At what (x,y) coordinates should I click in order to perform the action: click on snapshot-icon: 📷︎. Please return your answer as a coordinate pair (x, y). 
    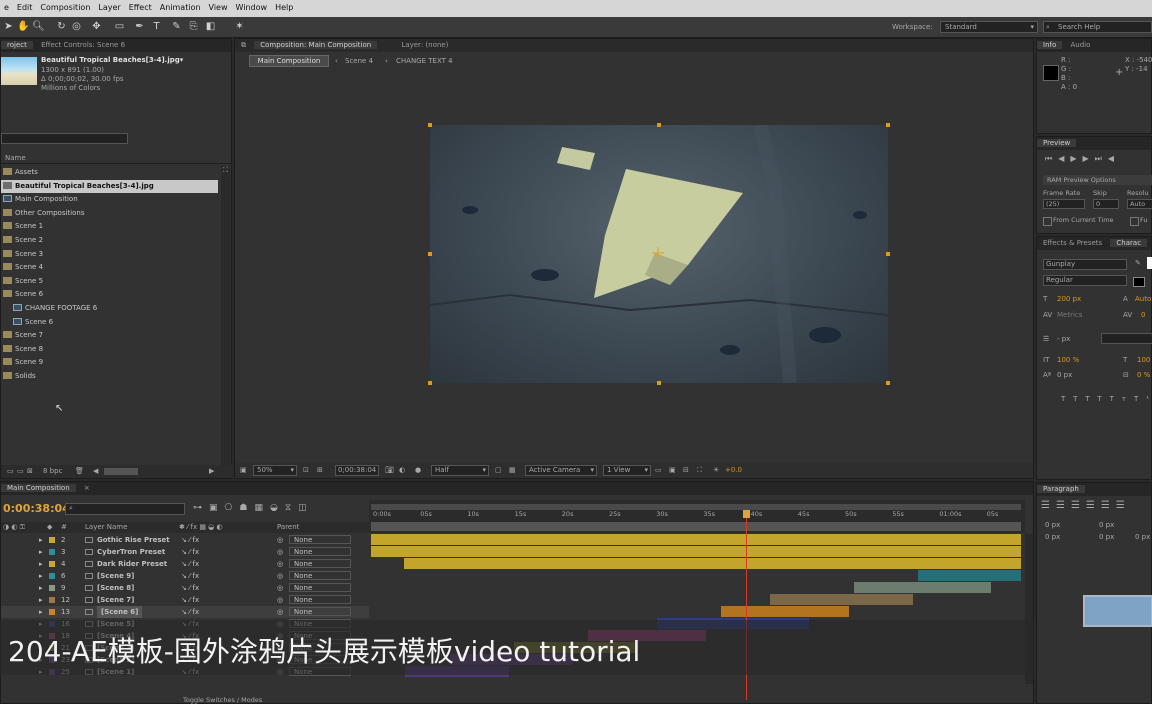
    Looking at the image, I should click on (389, 470).